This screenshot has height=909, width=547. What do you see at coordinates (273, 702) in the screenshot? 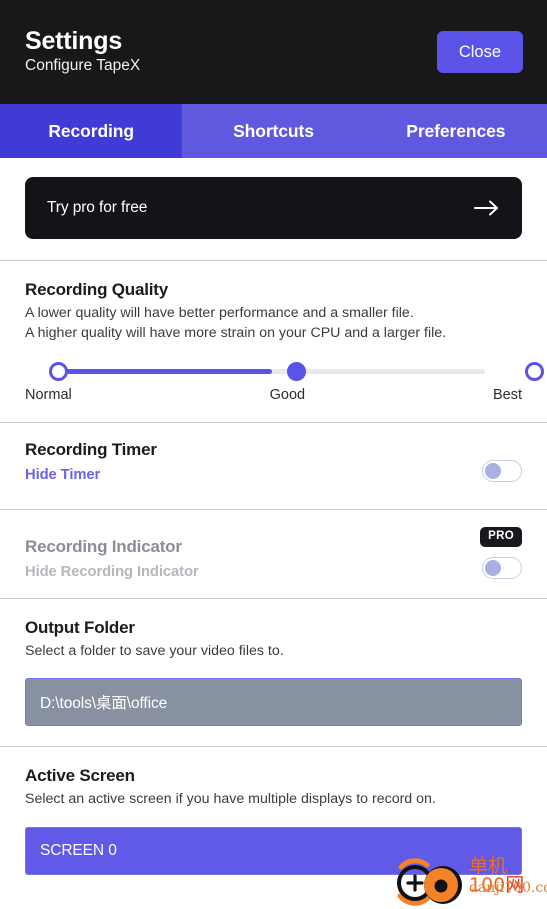
I see `output-folder-picker: D:\tools\桌面\office` at bounding box center [273, 702].